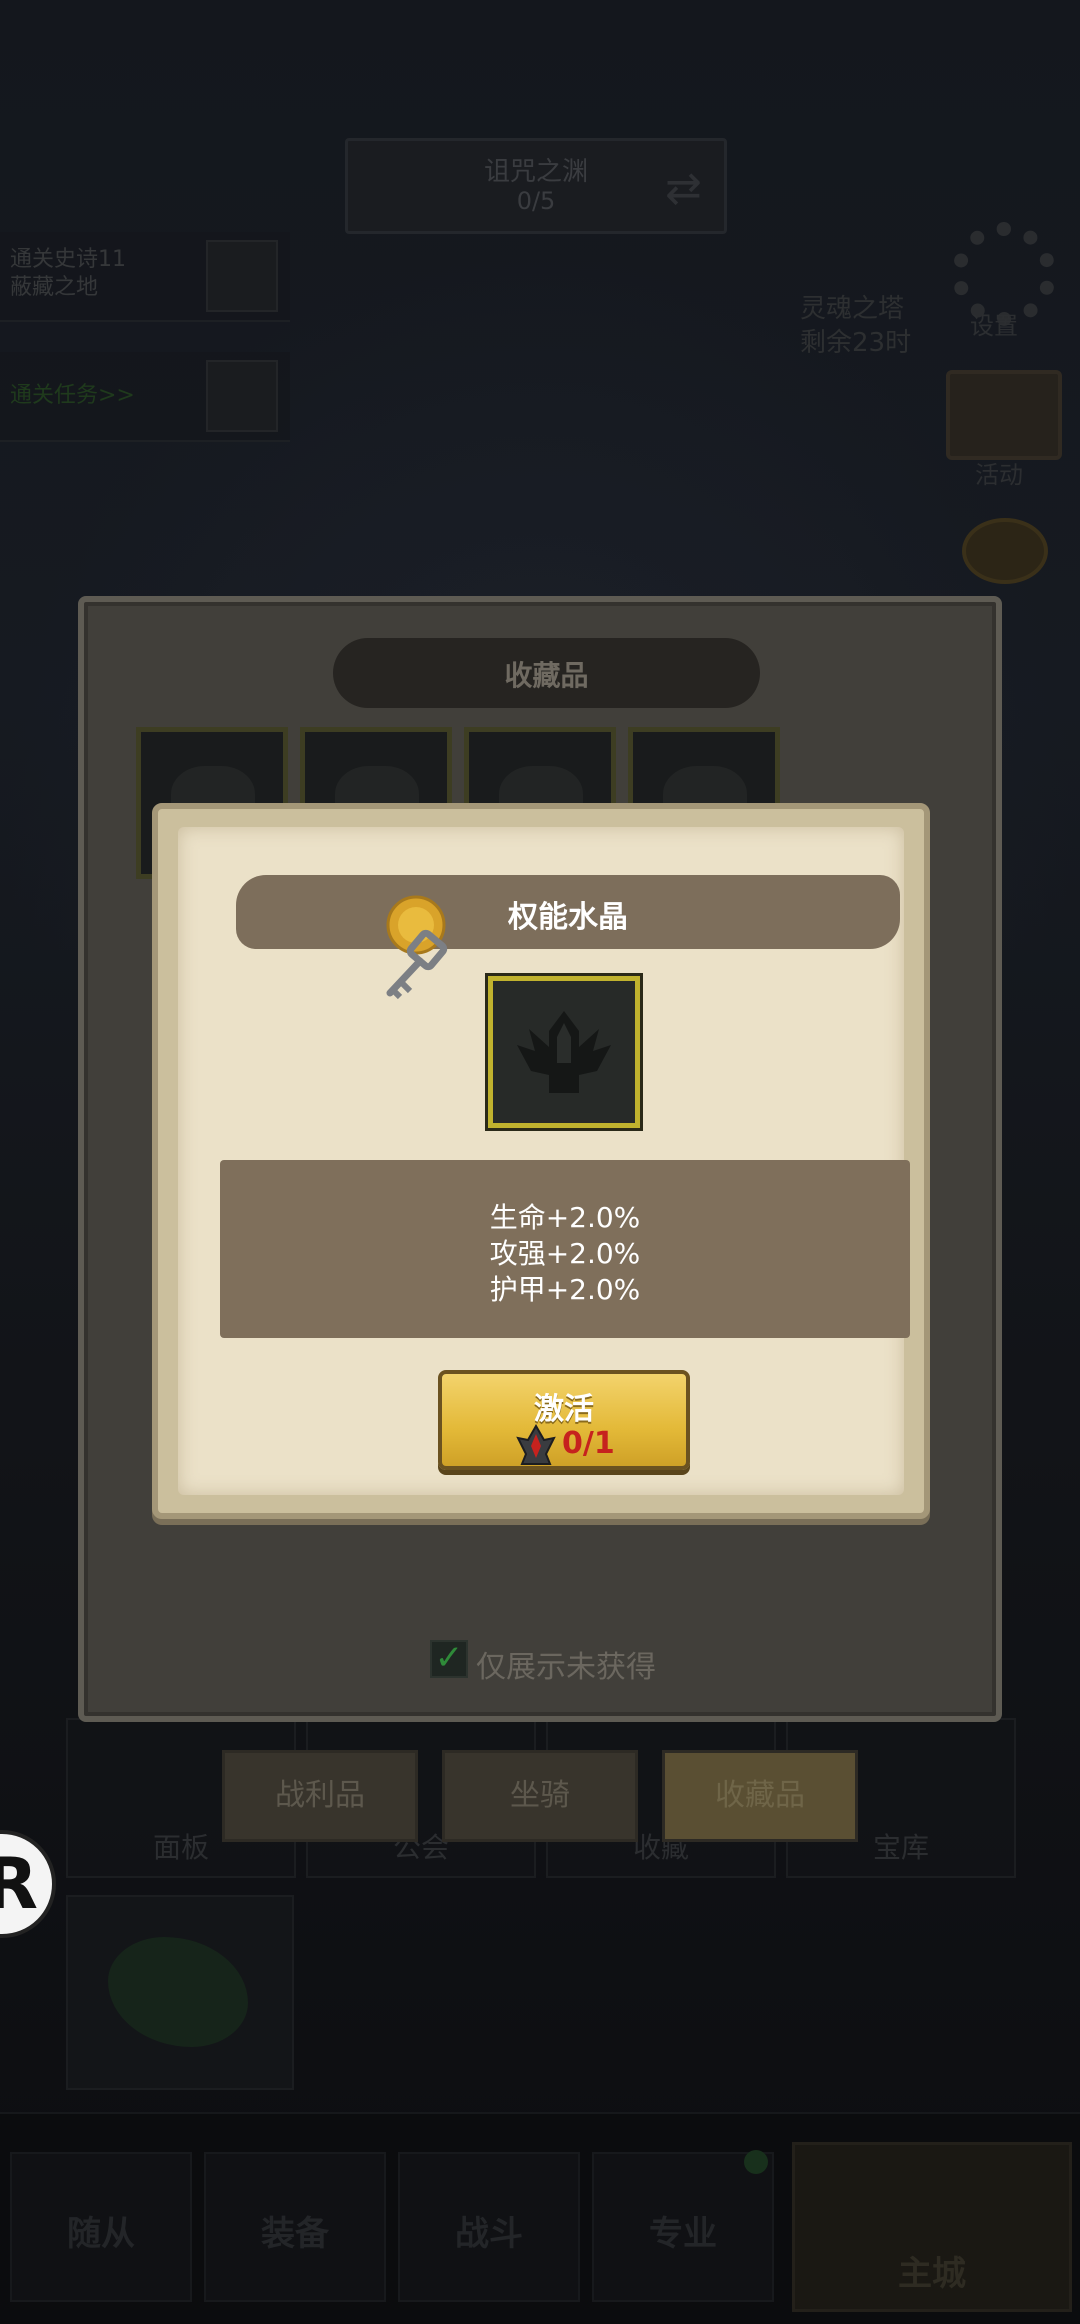 Image resolution: width=1080 pixels, height=2324 pixels. What do you see at coordinates (417, 947) in the screenshot?
I see `key-icon` at bounding box center [417, 947].